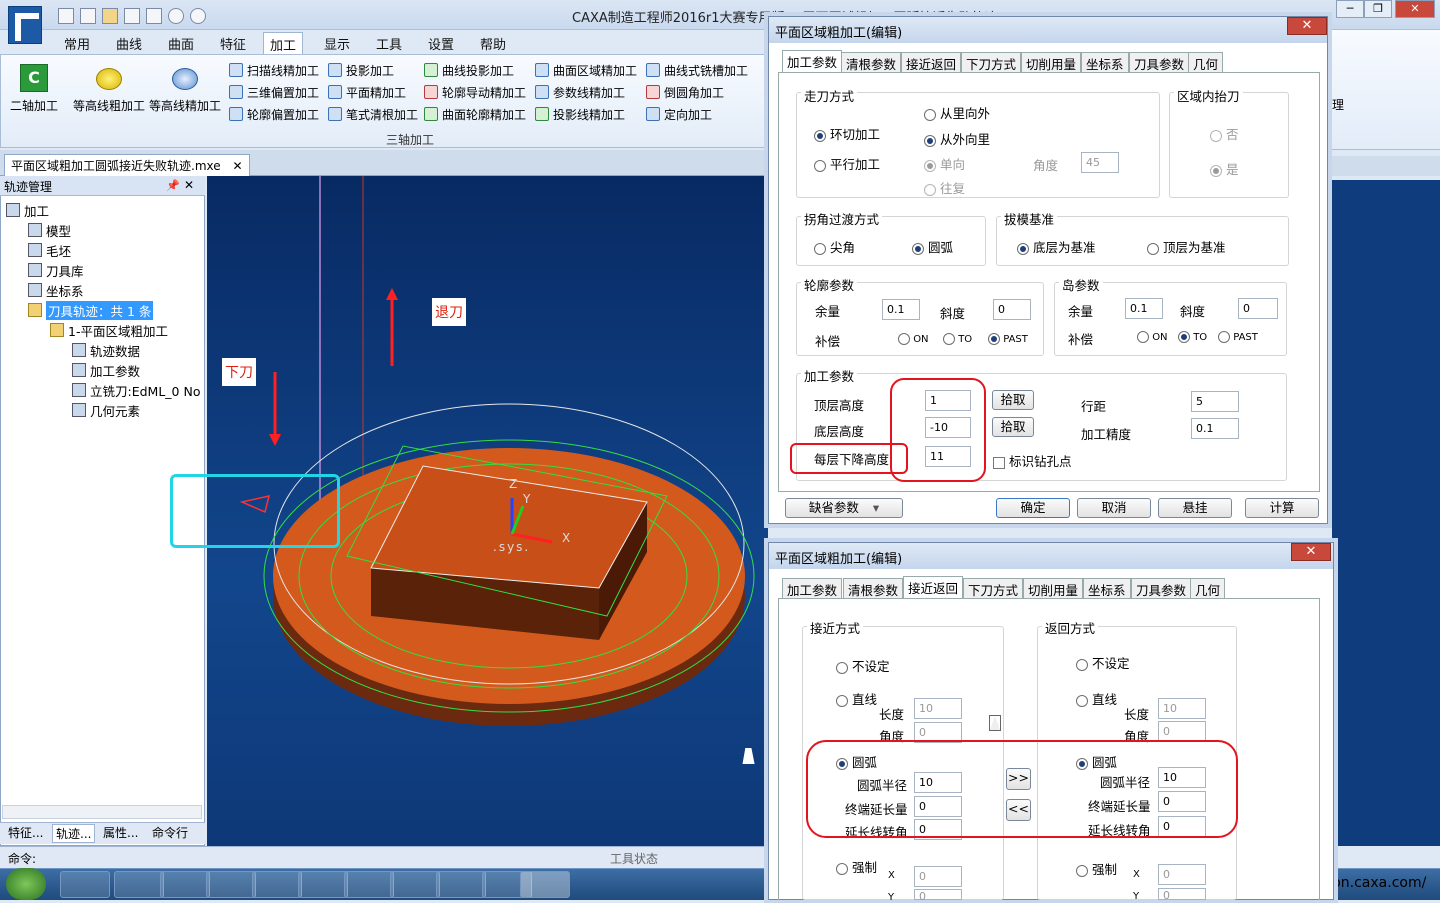 Image resolution: width=1440 pixels, height=903 pixels. Describe the element at coordinates (901, 309) in the screenshot. I see `contour-allow-input: 0.1` at that location.